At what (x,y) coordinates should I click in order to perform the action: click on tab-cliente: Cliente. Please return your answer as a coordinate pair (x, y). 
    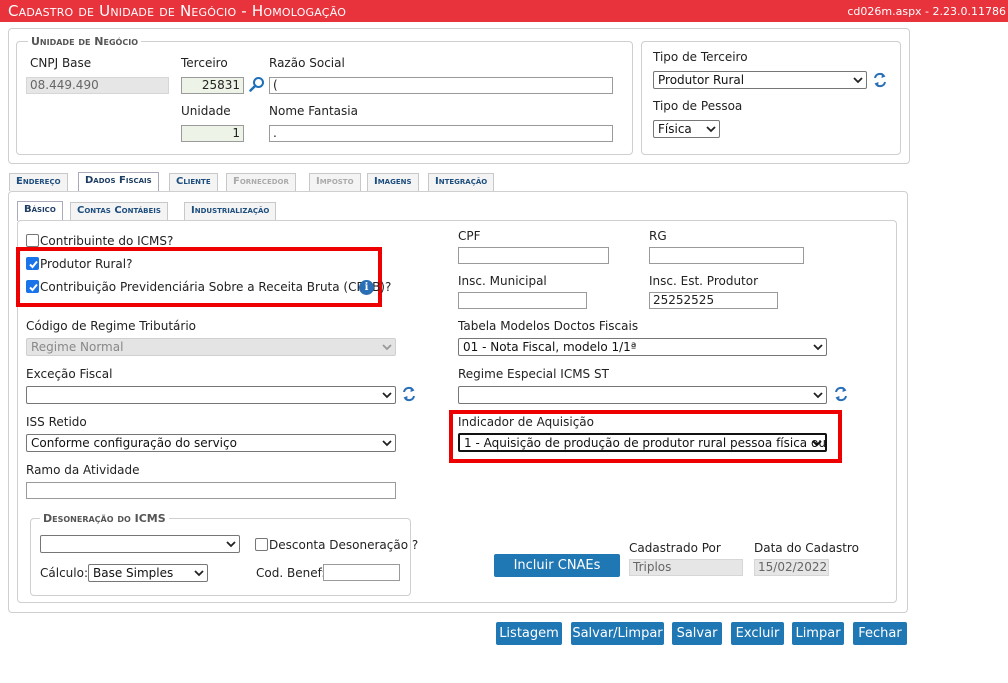
    Looking at the image, I should click on (193, 182).